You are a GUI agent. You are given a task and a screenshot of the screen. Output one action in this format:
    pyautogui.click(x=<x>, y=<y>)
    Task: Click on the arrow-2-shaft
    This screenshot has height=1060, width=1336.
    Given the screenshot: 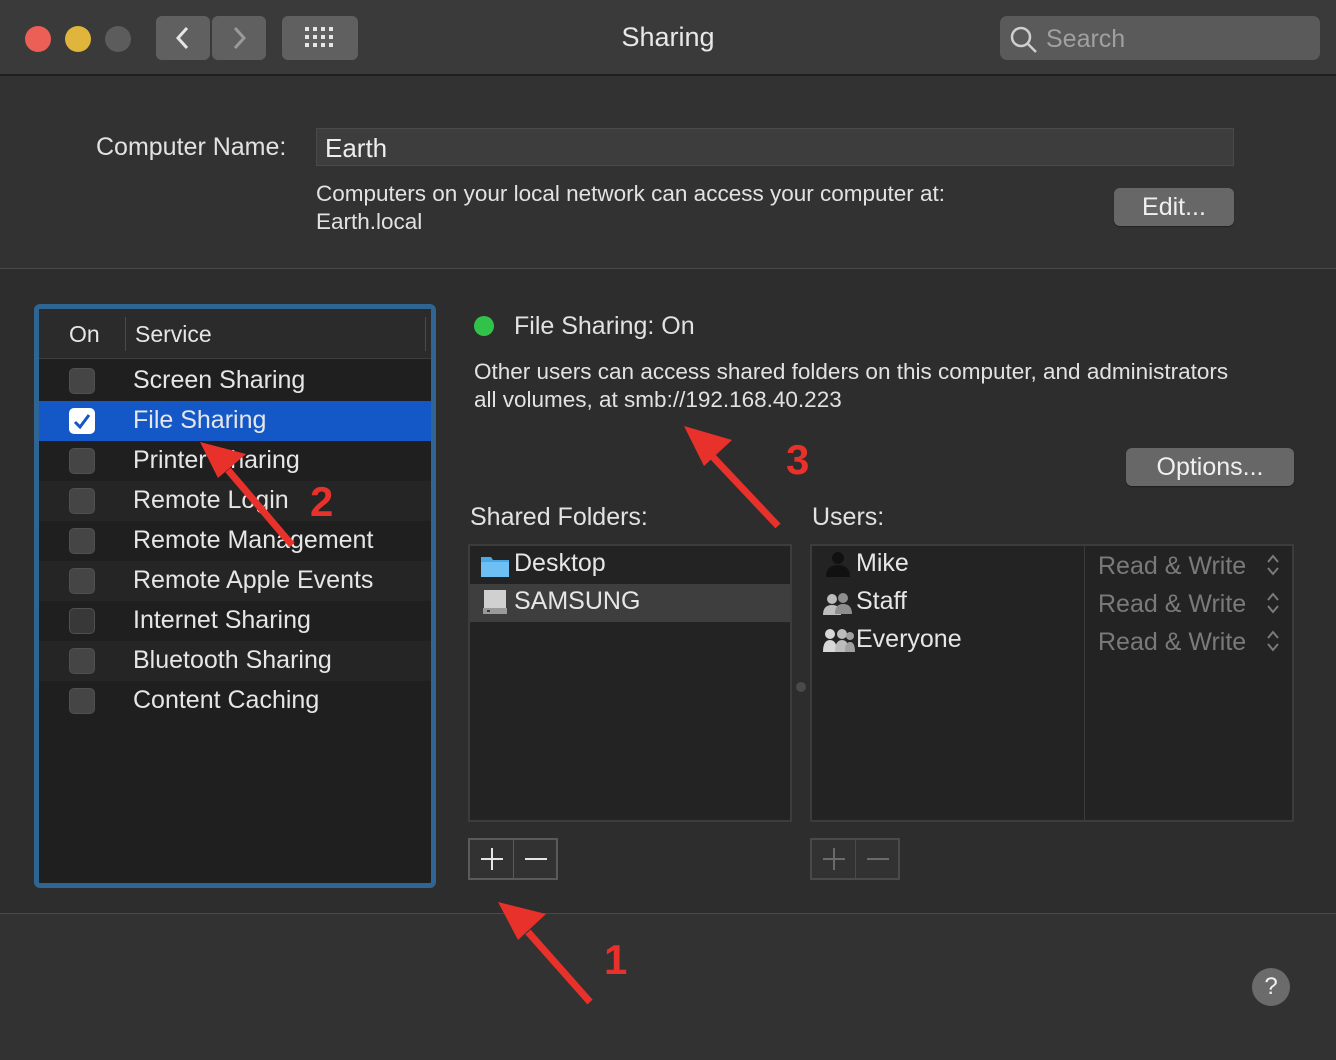 What is the action you would take?
    pyautogui.click(x=260, y=507)
    